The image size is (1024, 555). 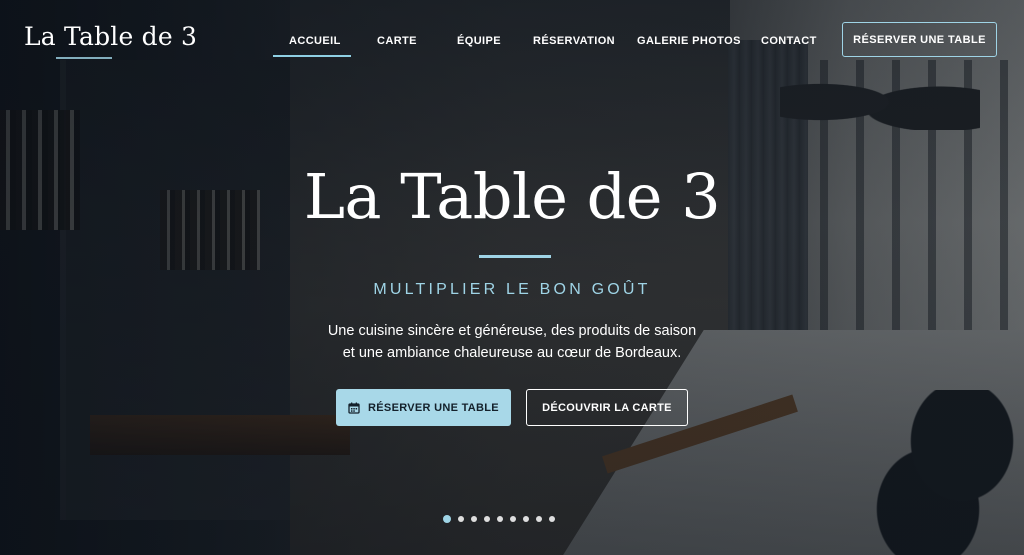 What do you see at coordinates (515, 256) in the screenshot?
I see `title-underline` at bounding box center [515, 256].